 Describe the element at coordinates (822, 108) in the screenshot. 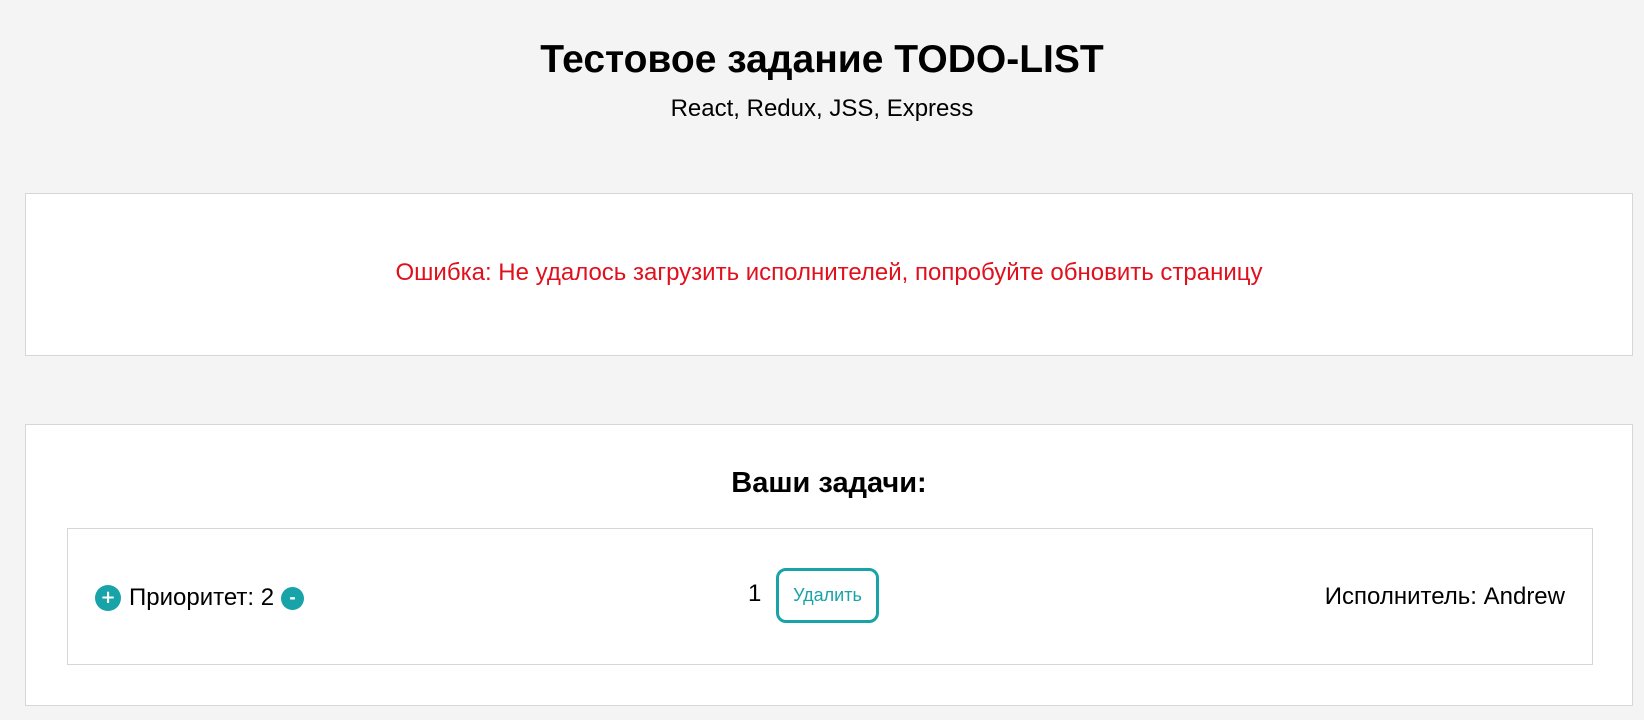

I see `page-subtitle: React, Redux, JSS, Express` at that location.